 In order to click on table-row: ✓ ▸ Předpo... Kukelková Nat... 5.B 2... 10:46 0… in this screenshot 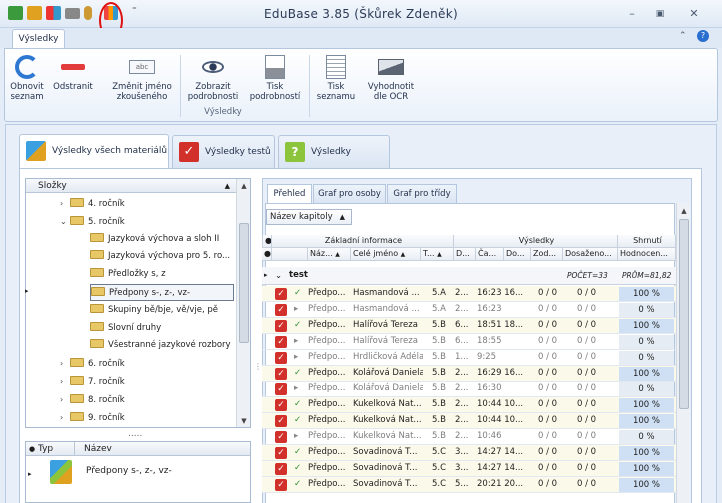, I will do `click(469, 437)`.